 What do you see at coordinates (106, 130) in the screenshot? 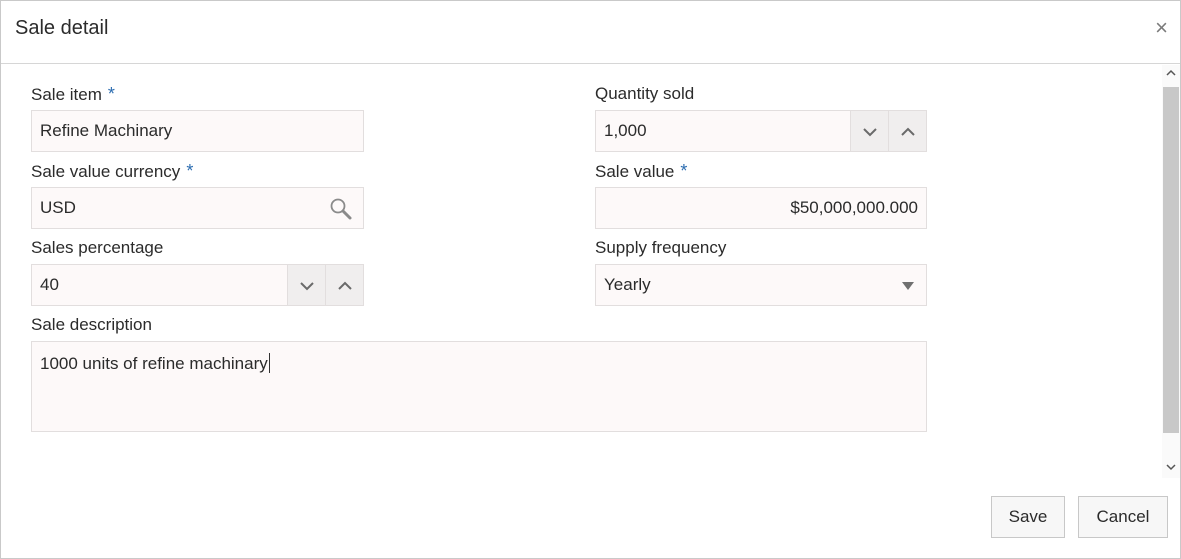
I see `sale-item-value: Refine Machinary` at bounding box center [106, 130].